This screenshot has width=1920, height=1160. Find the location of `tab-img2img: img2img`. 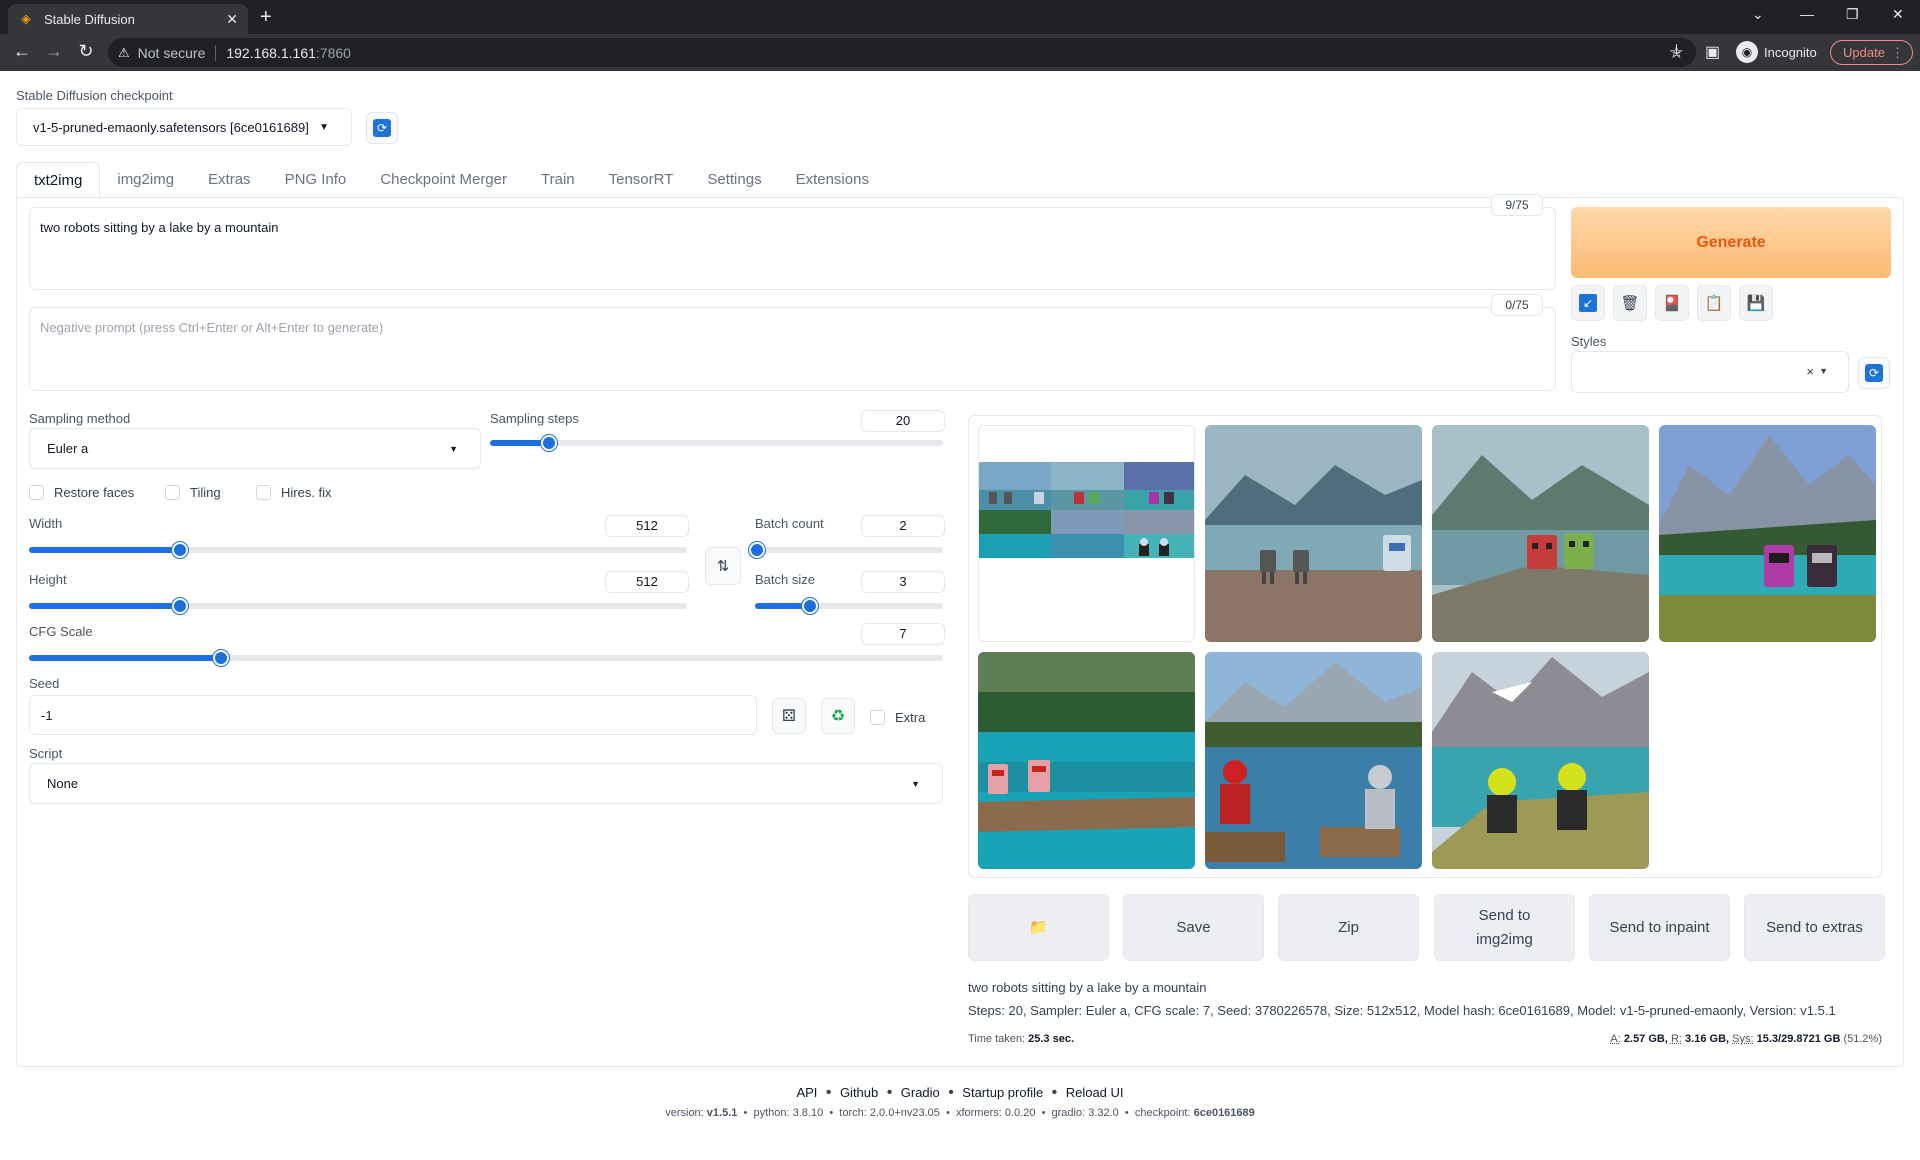

tab-img2img: img2img is located at coordinates (145, 180).